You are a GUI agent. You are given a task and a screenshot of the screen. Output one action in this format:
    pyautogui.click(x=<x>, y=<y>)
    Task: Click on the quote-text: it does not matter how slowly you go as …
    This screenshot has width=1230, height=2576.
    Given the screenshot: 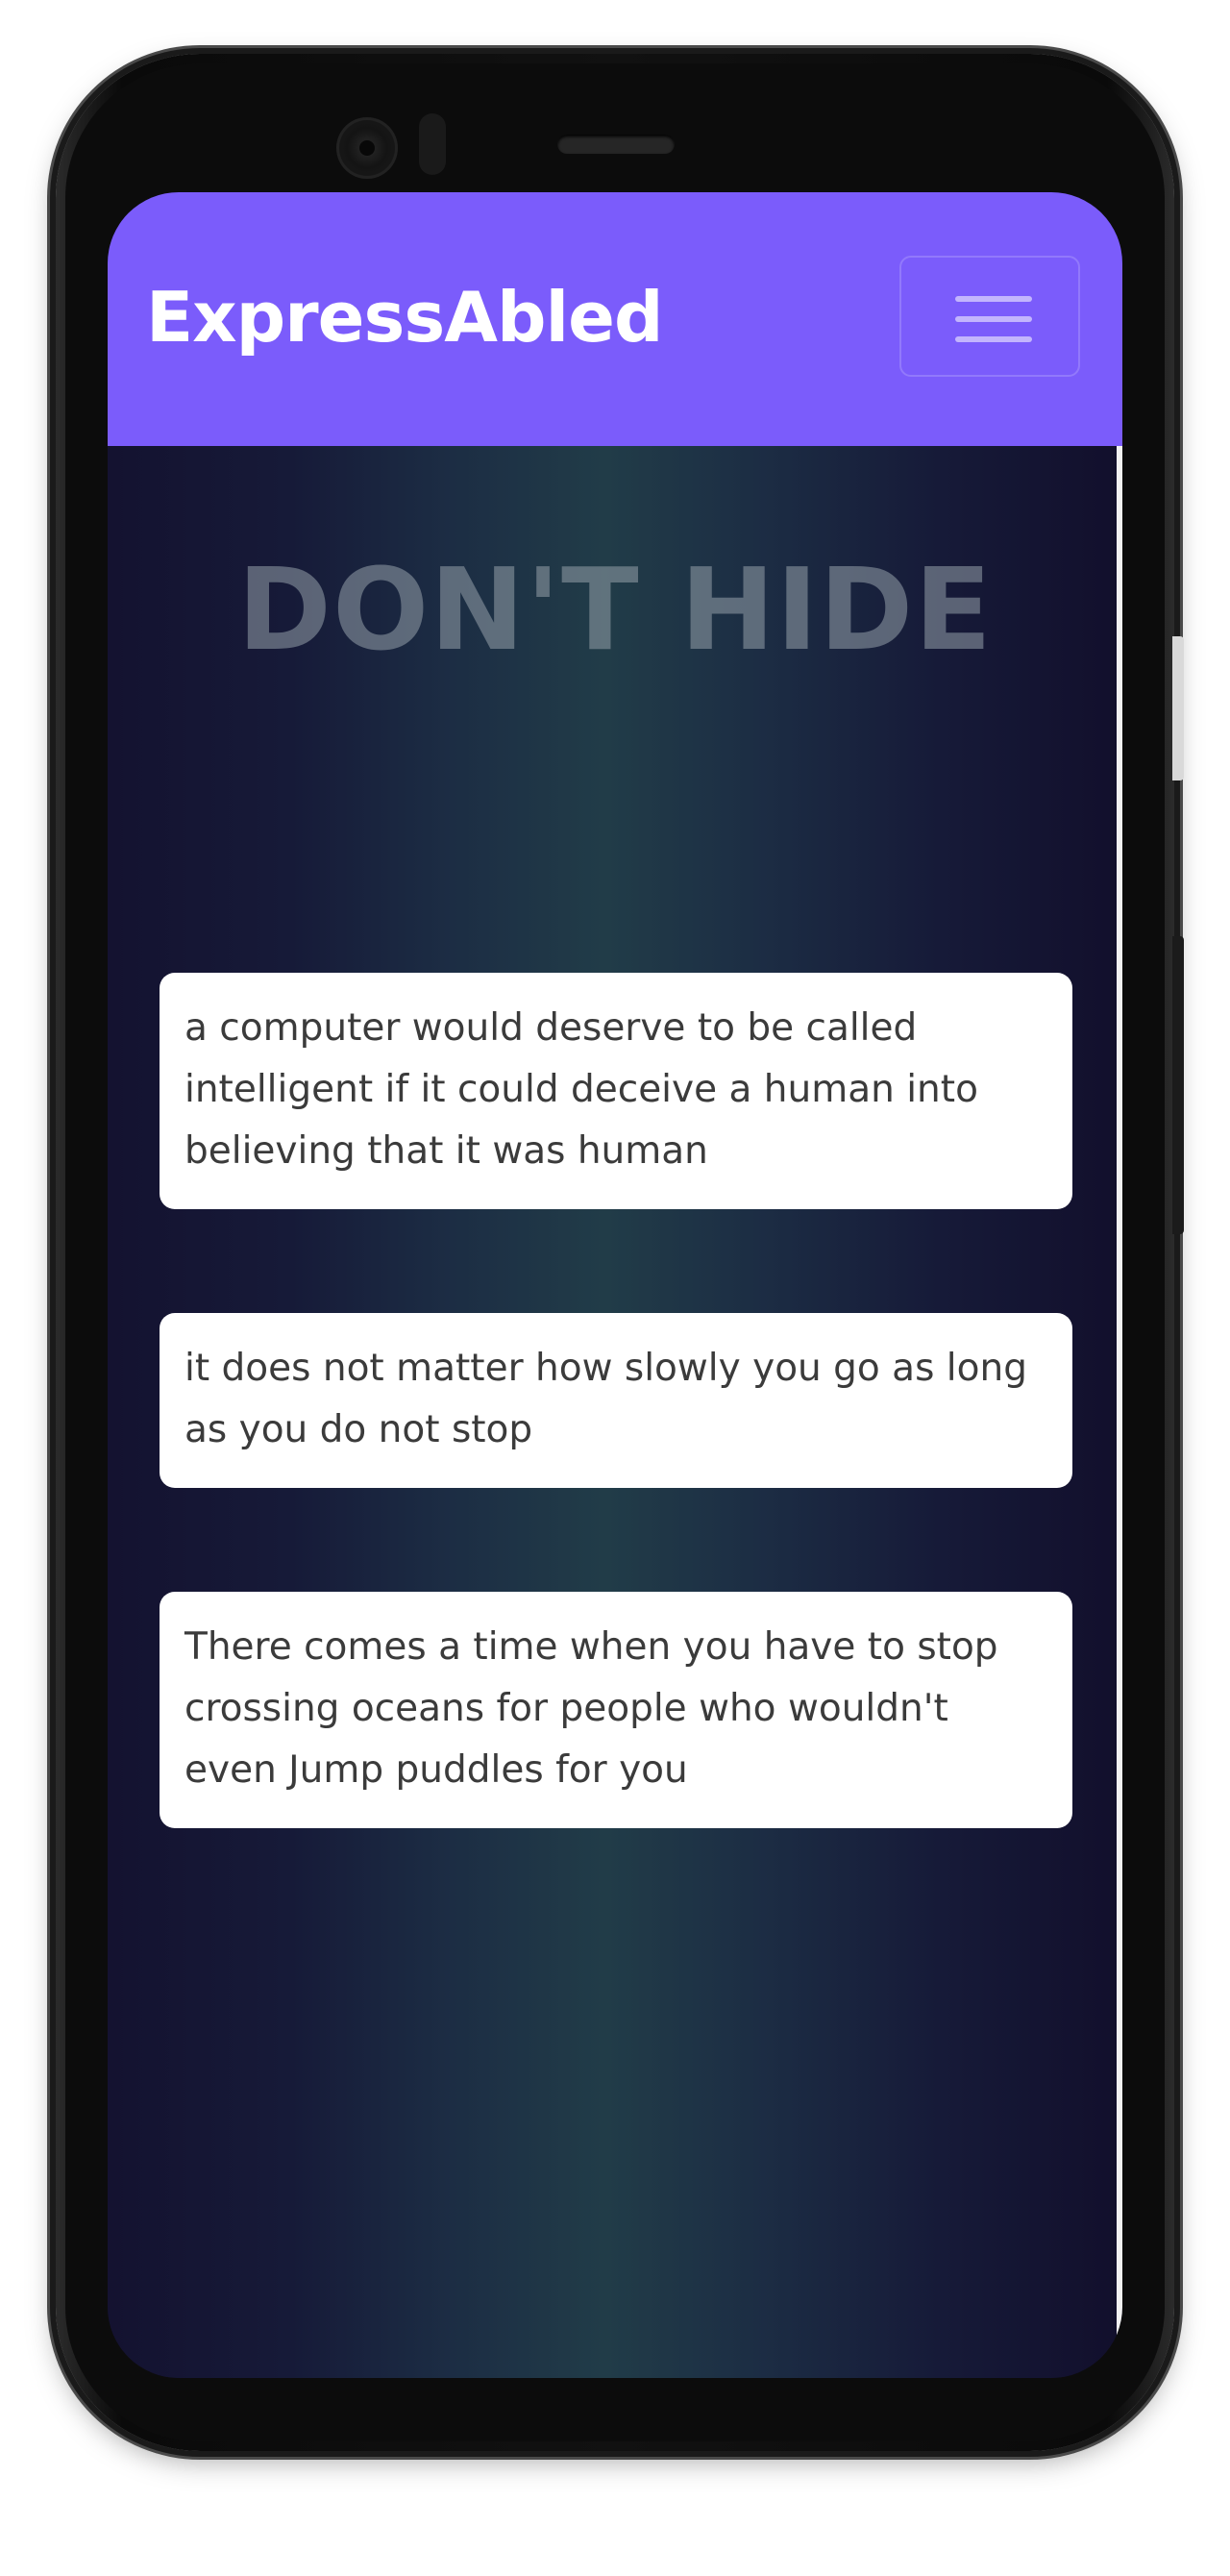 What is the action you would take?
    pyautogui.click(x=605, y=1399)
    